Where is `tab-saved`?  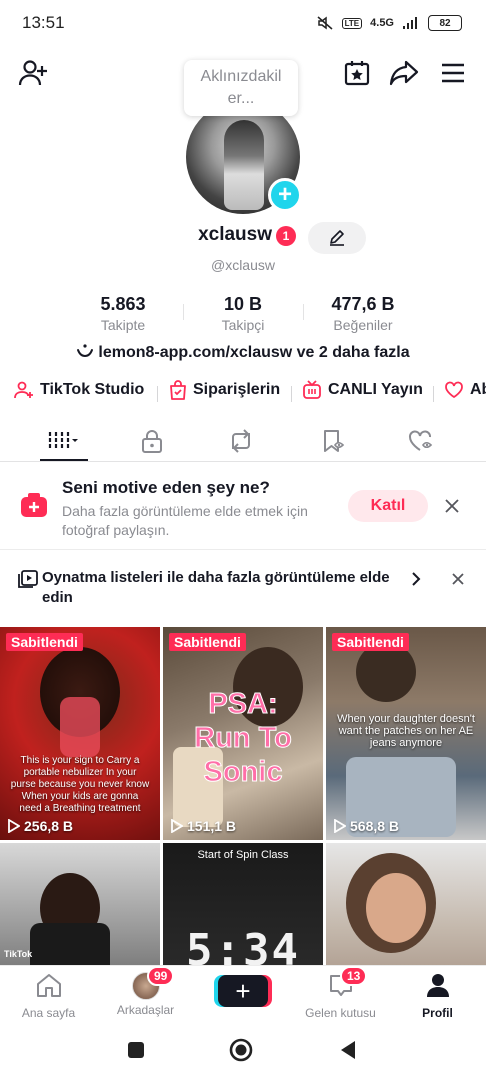 tab-saved is located at coordinates (334, 440).